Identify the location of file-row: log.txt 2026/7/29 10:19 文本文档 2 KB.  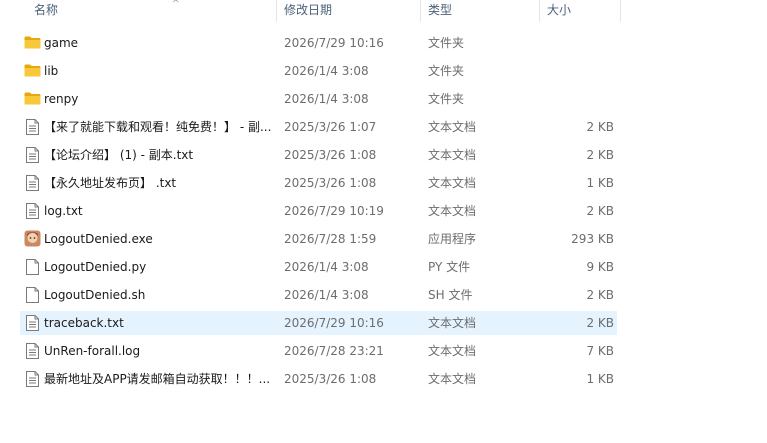
(318, 211).